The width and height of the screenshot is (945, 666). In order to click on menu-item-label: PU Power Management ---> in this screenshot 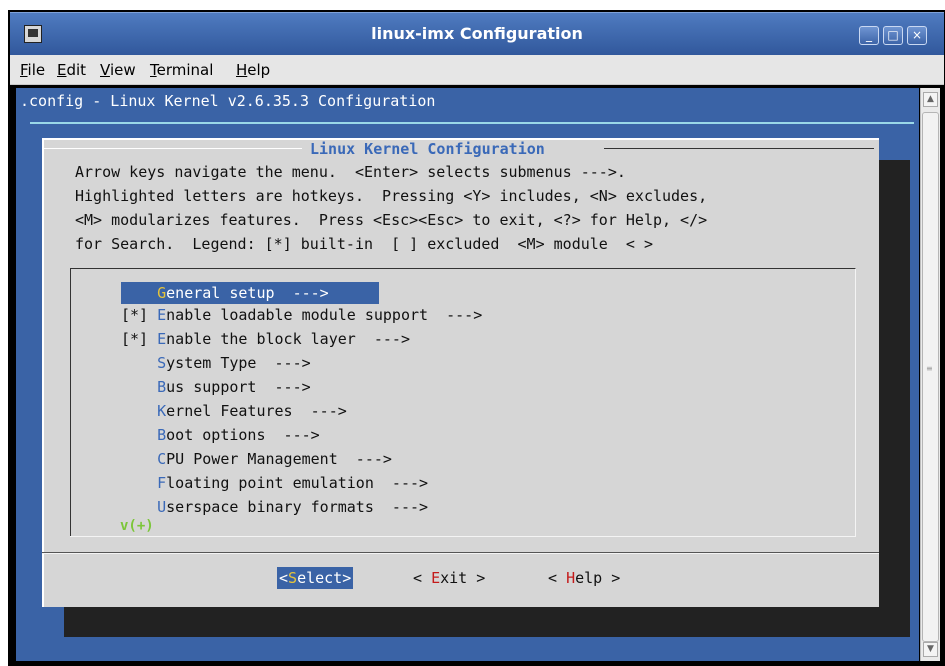, I will do `click(279, 459)`.